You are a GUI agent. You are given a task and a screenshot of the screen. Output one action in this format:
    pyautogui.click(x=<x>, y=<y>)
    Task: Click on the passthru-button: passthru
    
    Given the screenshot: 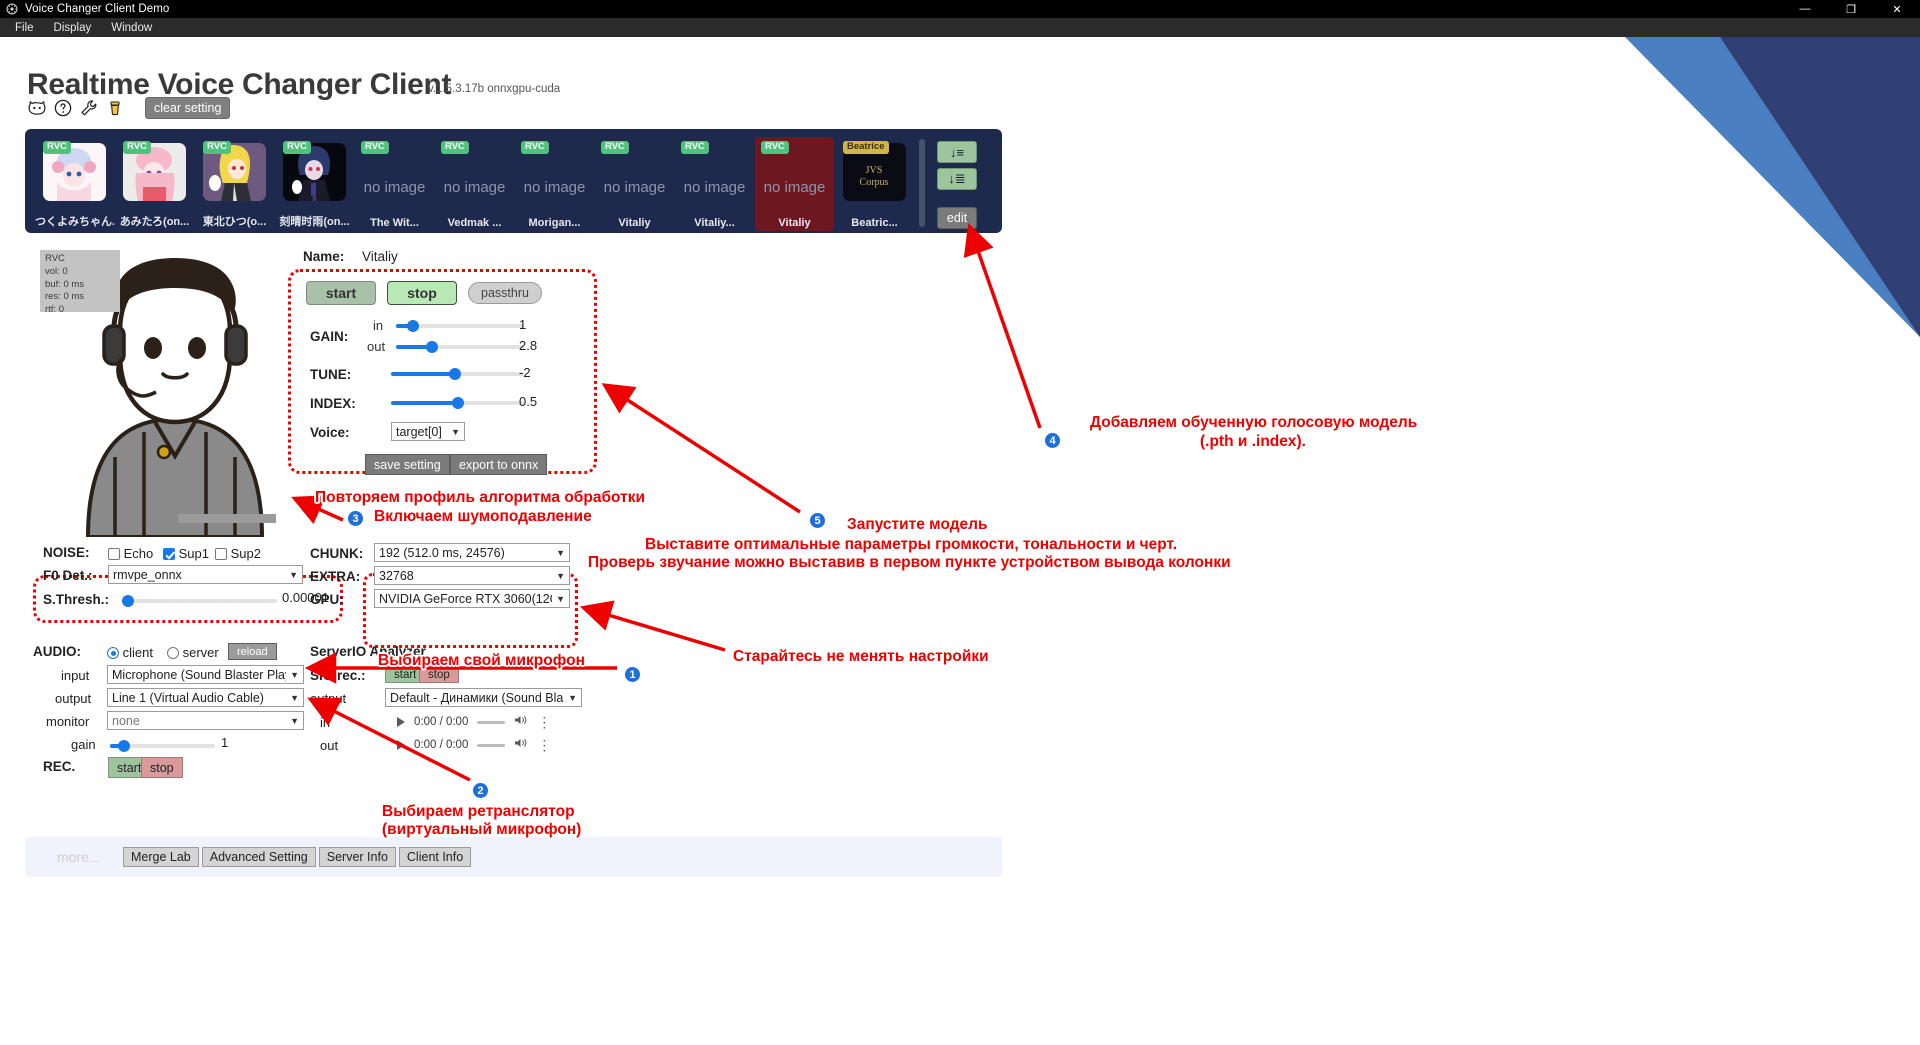 What is the action you would take?
    pyautogui.click(x=505, y=293)
    